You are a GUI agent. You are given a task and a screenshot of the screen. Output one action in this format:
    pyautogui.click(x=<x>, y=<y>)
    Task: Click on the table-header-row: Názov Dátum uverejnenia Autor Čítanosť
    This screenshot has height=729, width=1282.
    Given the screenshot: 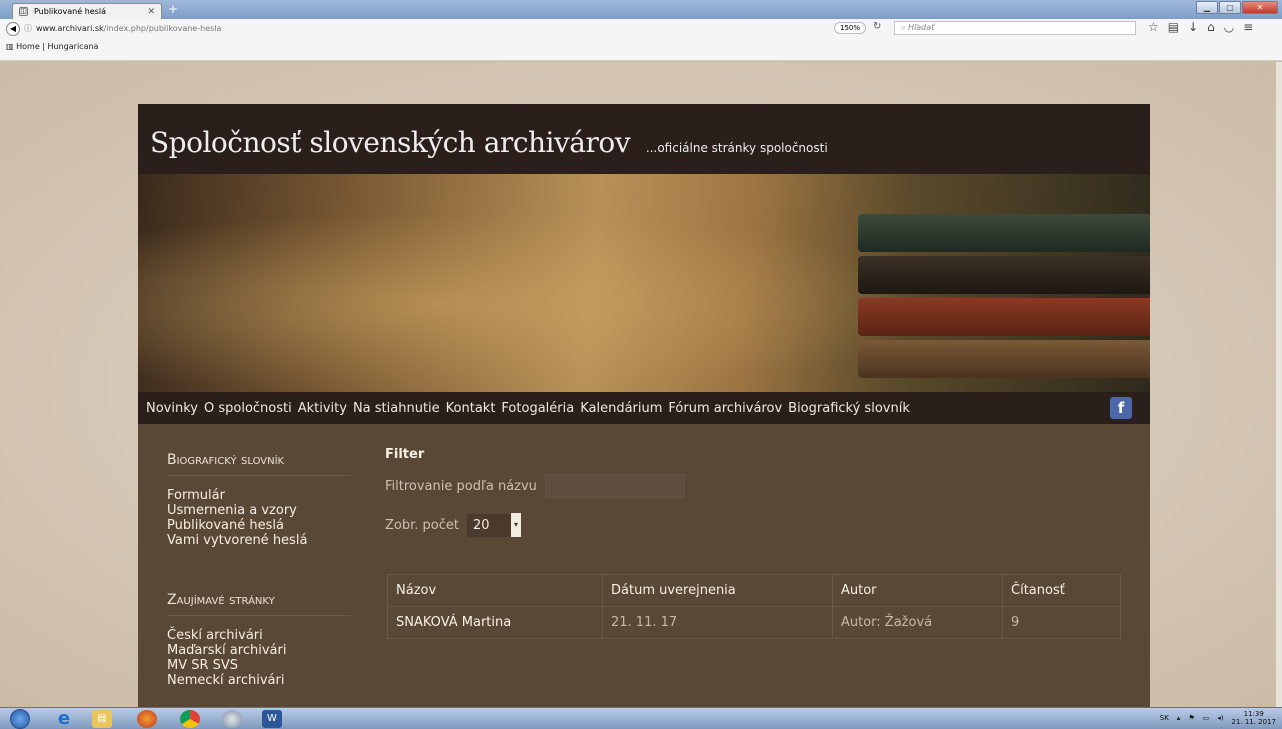 What is the action you would take?
    pyautogui.click(x=754, y=590)
    